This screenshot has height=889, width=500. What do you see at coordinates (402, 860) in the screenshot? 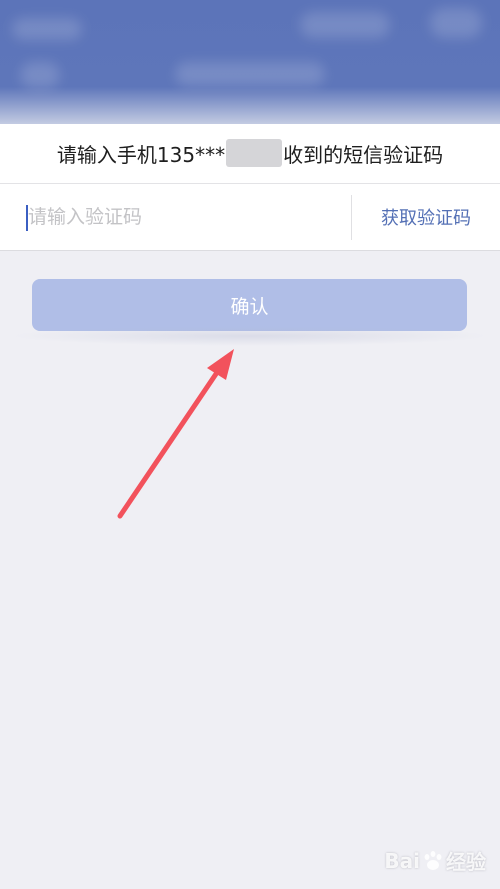
I see `watermark-left-text: Bai` at bounding box center [402, 860].